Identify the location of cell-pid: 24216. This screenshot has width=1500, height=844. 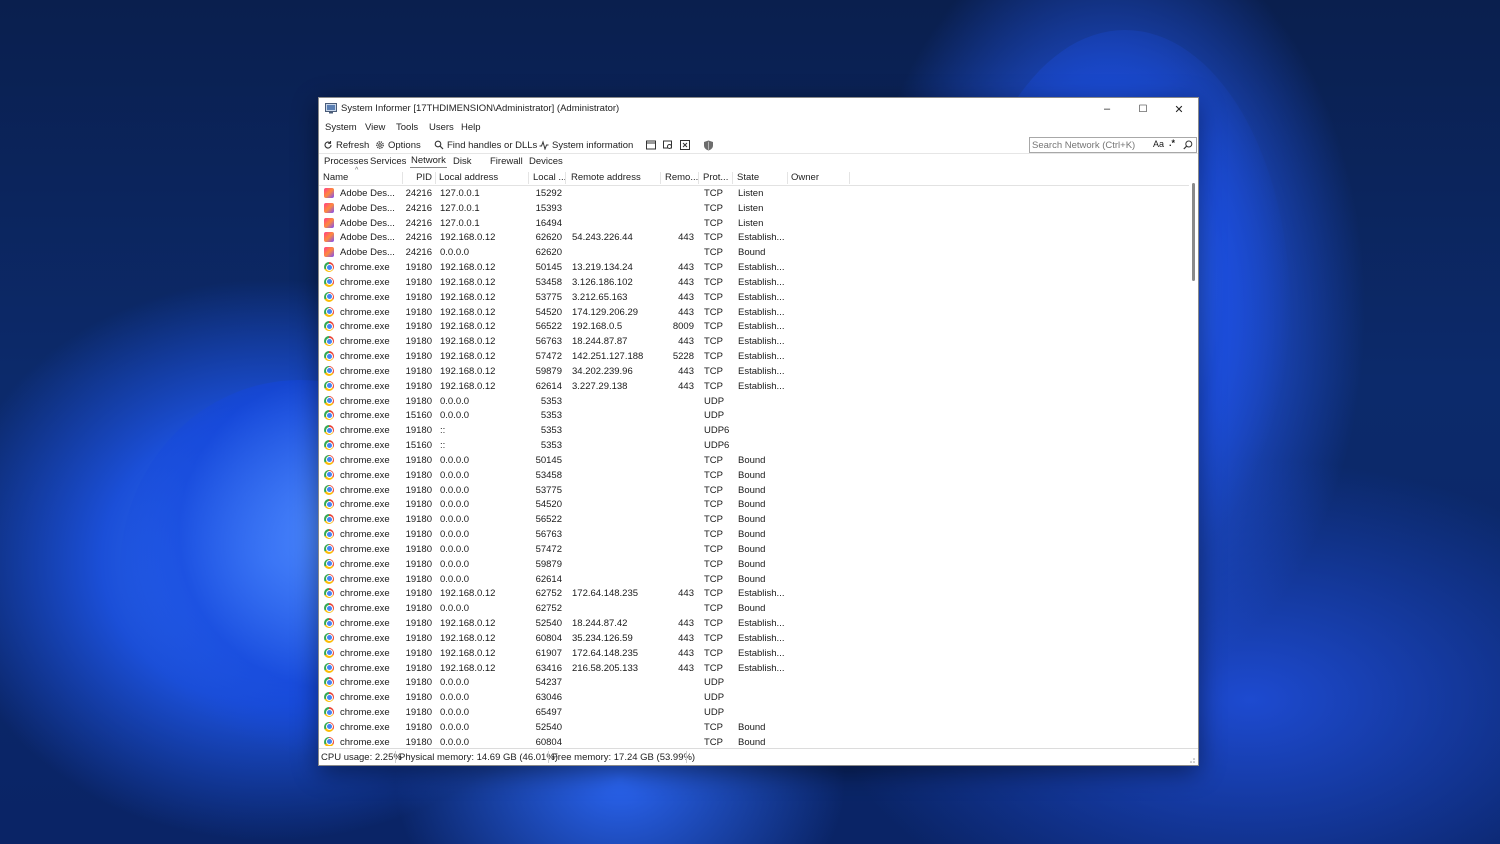
(418, 238).